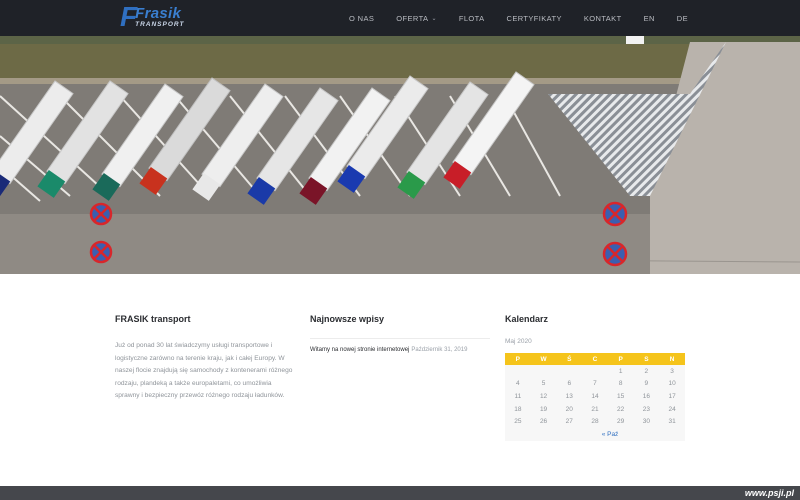  I want to click on site-logo: F Frasik TRANSPORT, so click(152, 17).